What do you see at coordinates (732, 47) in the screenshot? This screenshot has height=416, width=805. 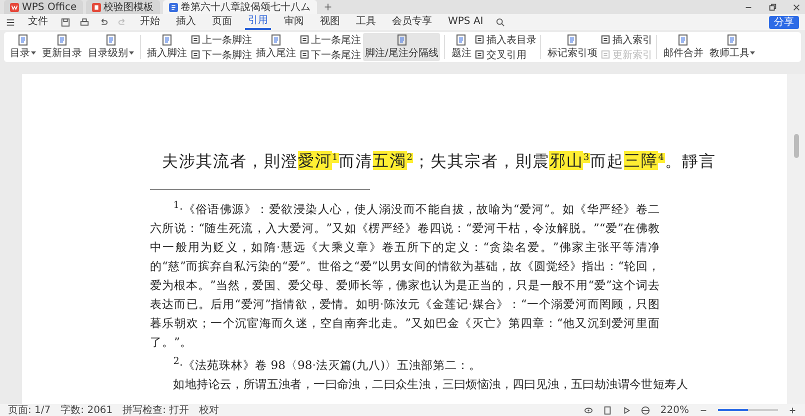 I see `ribbon-button: 教师工具` at bounding box center [732, 47].